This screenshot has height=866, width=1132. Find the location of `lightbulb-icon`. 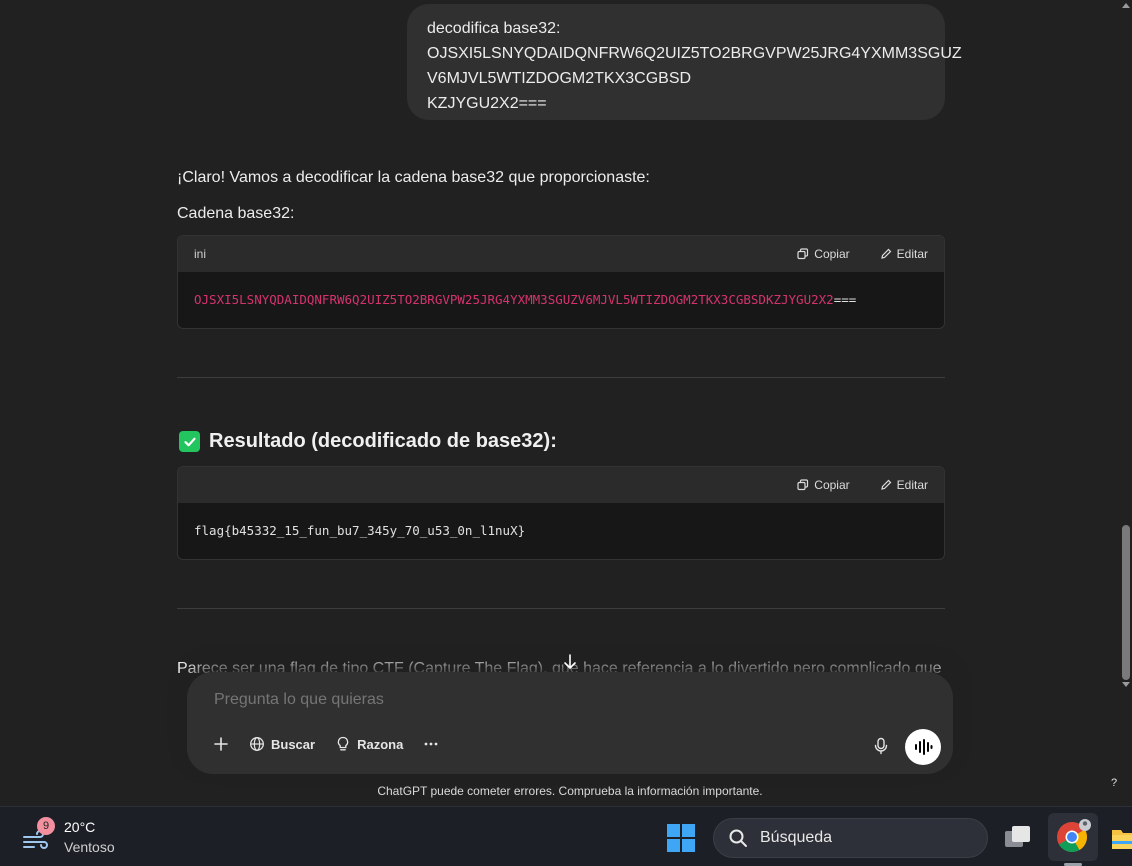

lightbulb-icon is located at coordinates (343, 743).